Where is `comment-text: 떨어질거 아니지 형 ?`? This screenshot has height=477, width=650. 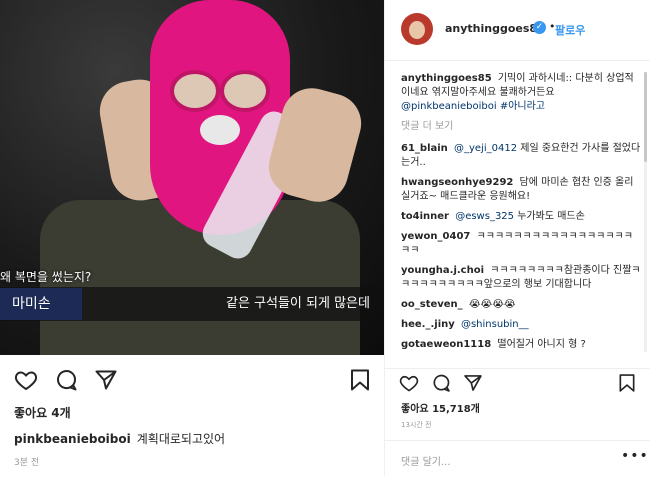
comment-text: 떨어질거 아니지 형 ? is located at coordinates (541, 344).